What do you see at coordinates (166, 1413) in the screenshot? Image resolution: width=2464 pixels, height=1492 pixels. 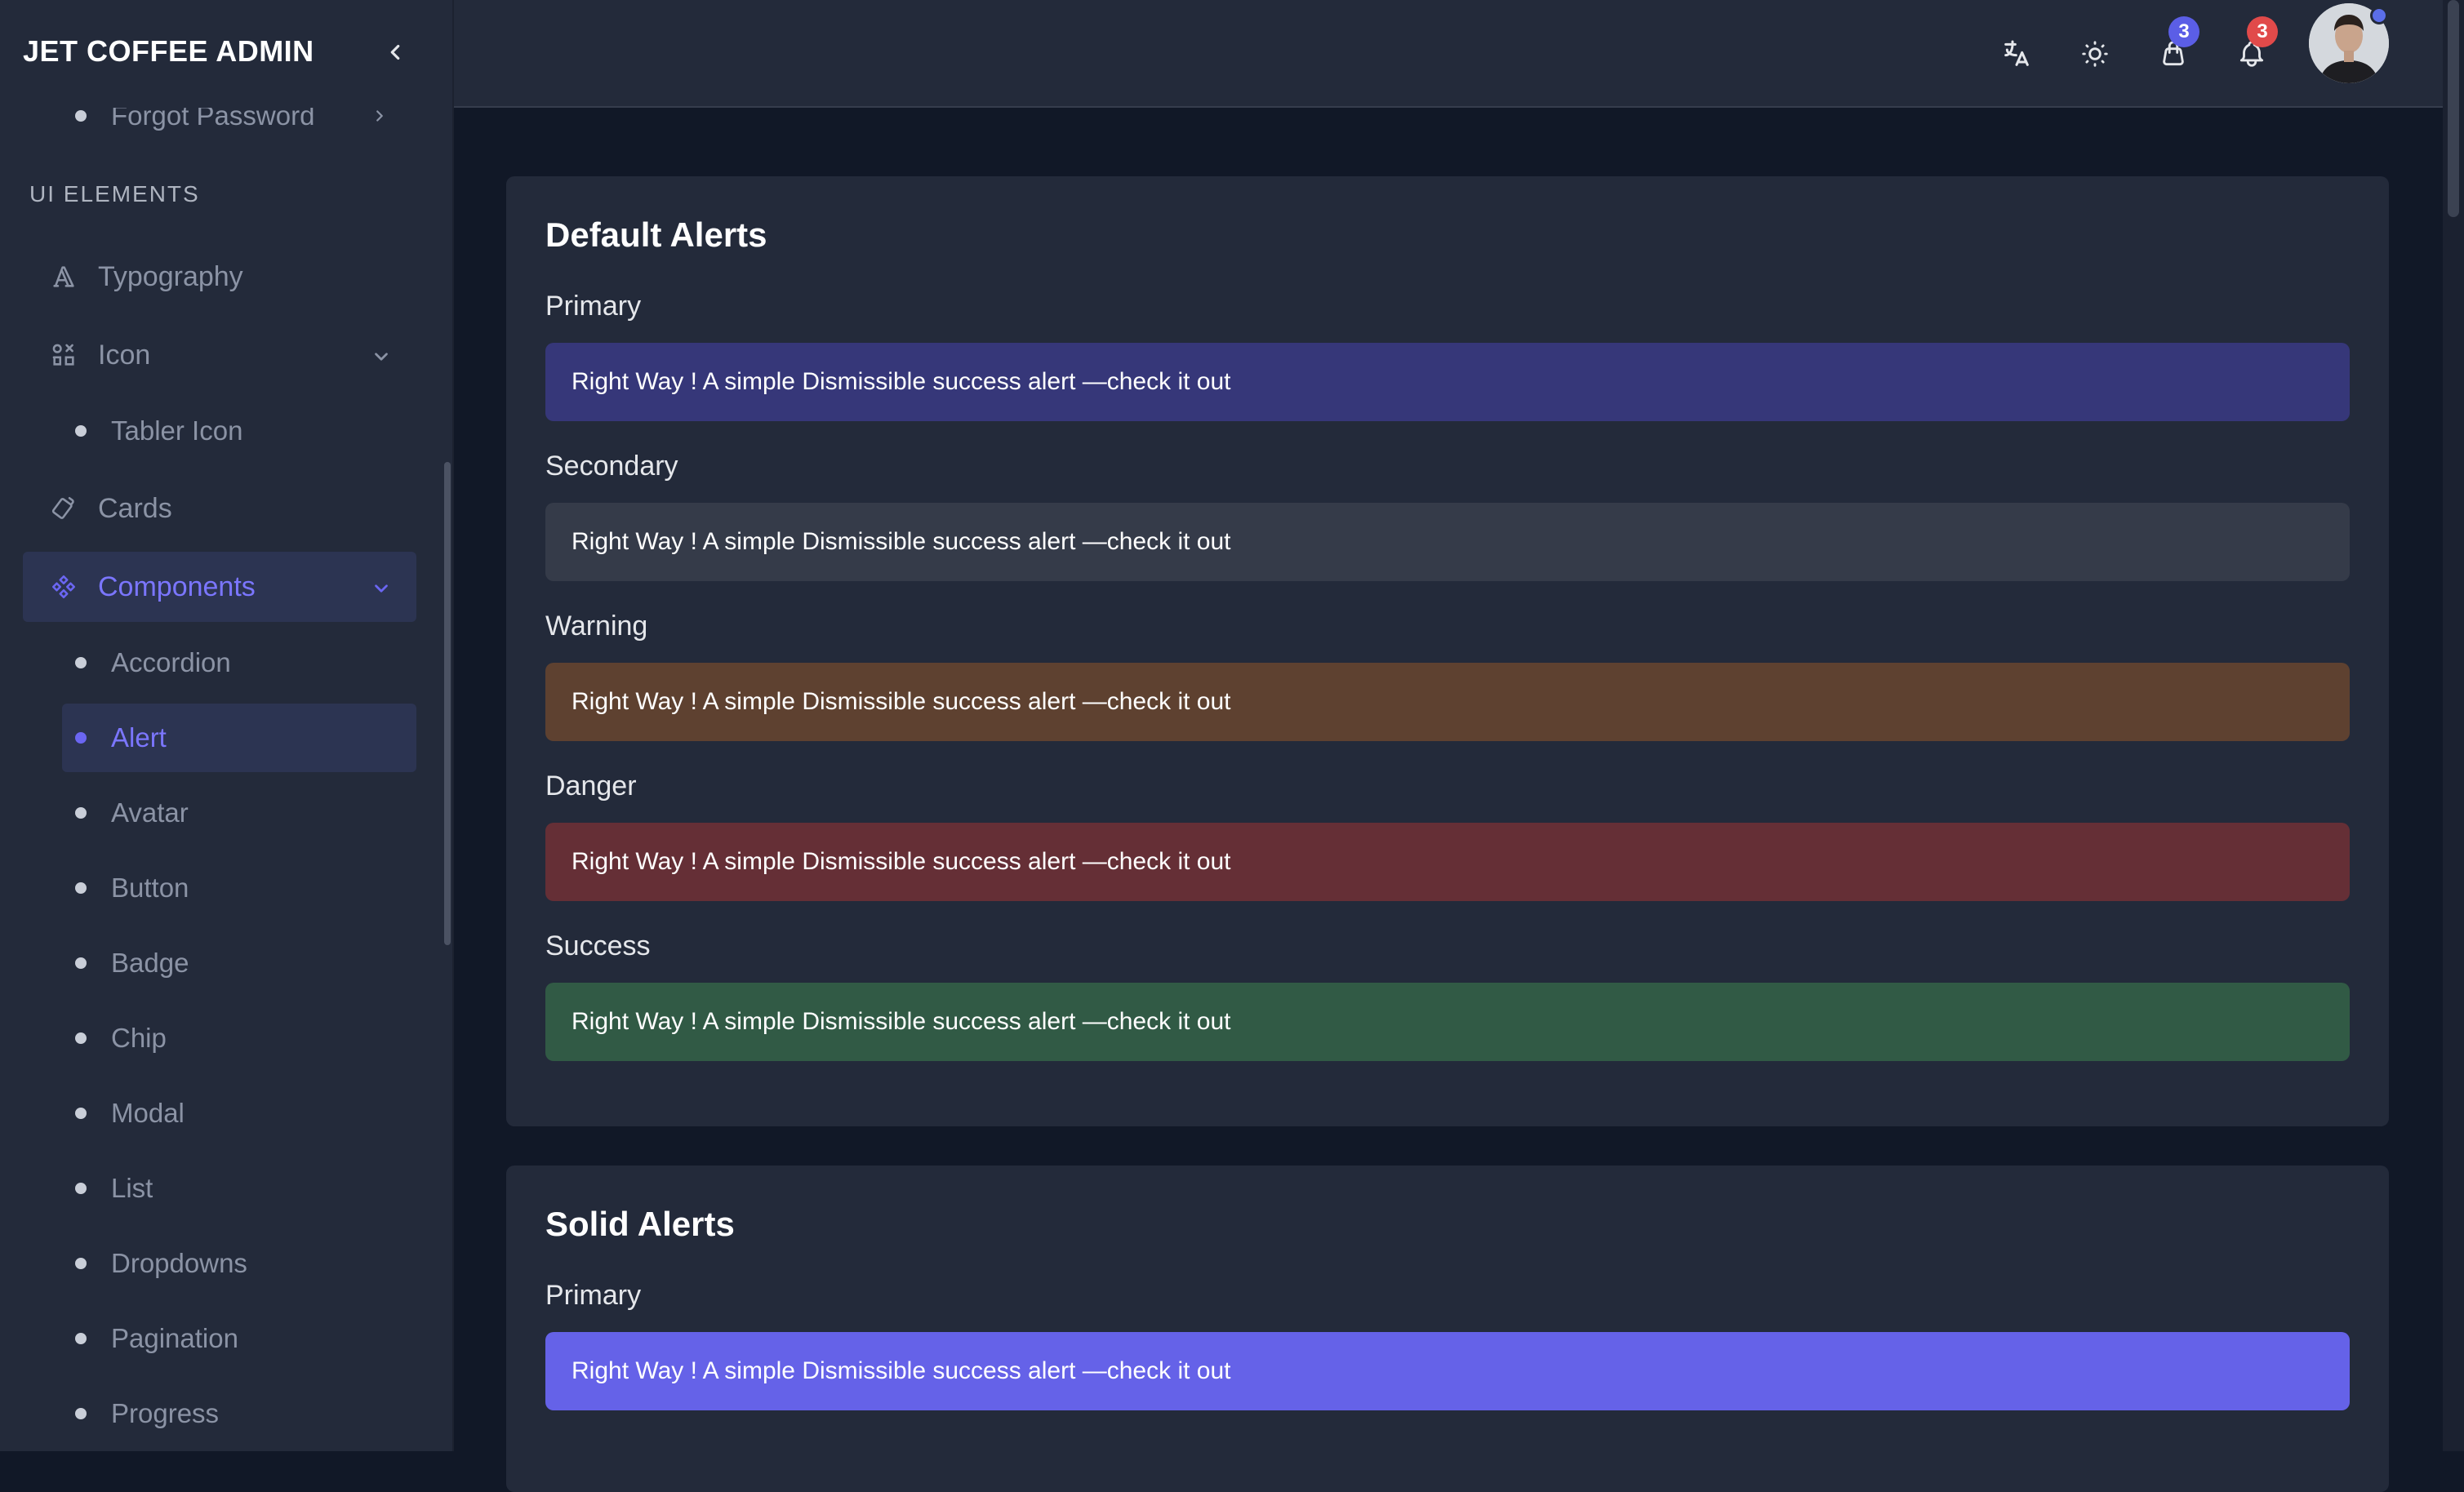 I see `sidebar-item-label: Progress` at bounding box center [166, 1413].